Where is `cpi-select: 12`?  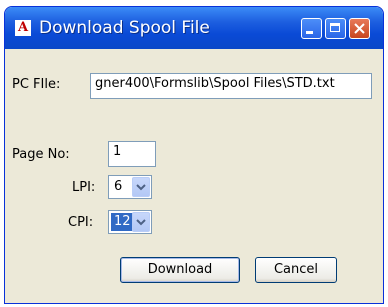 cpi-select: 12 is located at coordinates (130, 222).